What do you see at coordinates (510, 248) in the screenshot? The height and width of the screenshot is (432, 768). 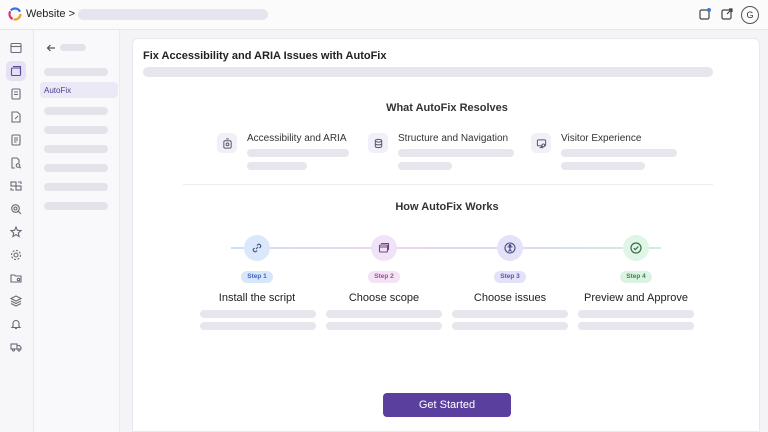 I see `person-icon` at bounding box center [510, 248].